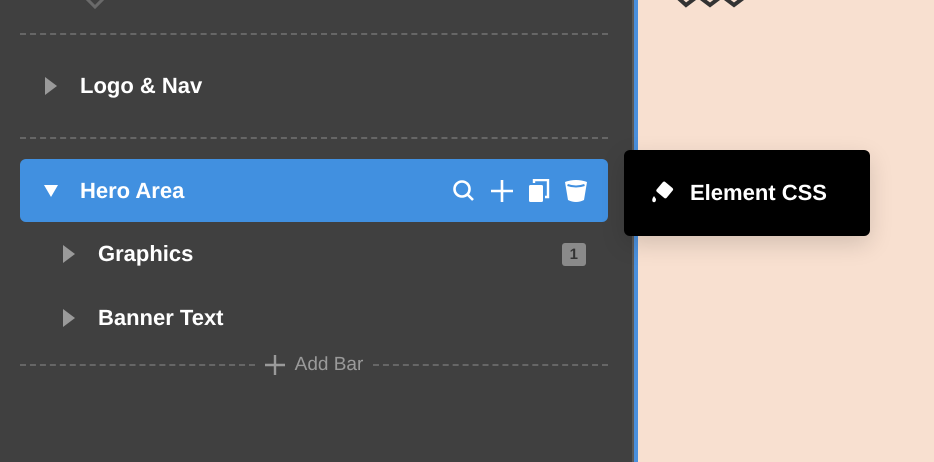 Image resolution: width=934 pixels, height=462 pixels. Describe the element at coordinates (146, 254) in the screenshot. I see `layer-label: Graphics` at that location.